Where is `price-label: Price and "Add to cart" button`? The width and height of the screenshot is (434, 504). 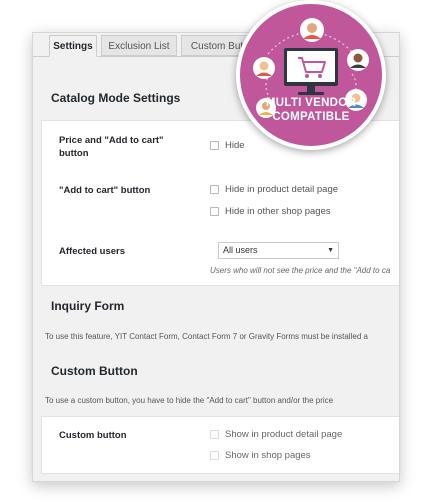
price-label: Price and "Add to cart" button is located at coordinates (111, 147).